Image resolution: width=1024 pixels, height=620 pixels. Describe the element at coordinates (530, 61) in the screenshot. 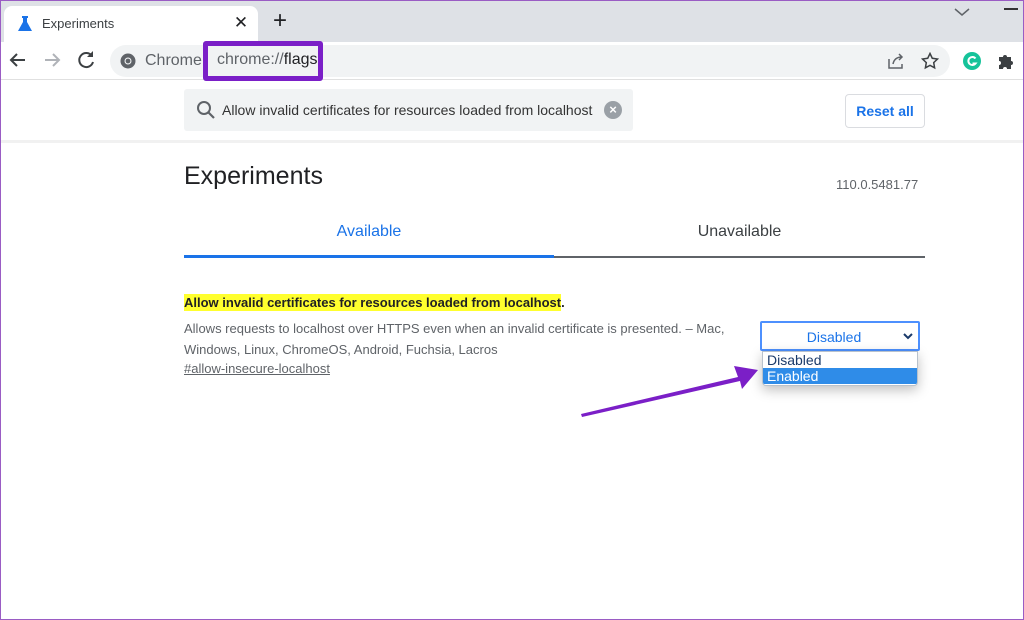

I see `address-bar: Chrome chrome://flags` at that location.